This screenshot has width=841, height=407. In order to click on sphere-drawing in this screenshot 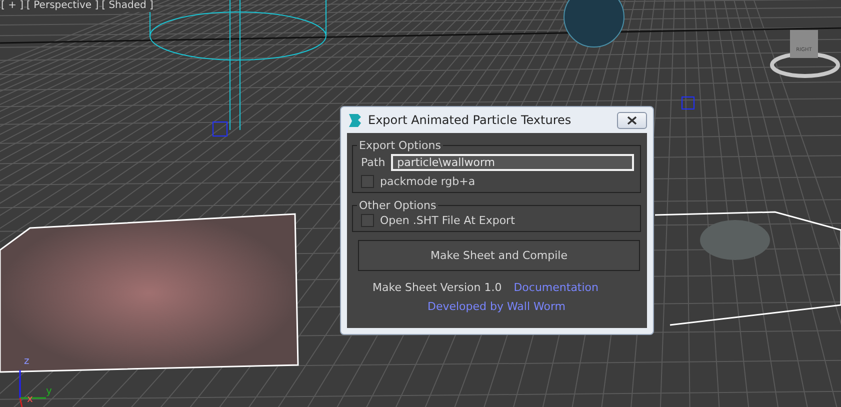, I will do `click(594, 24)`.